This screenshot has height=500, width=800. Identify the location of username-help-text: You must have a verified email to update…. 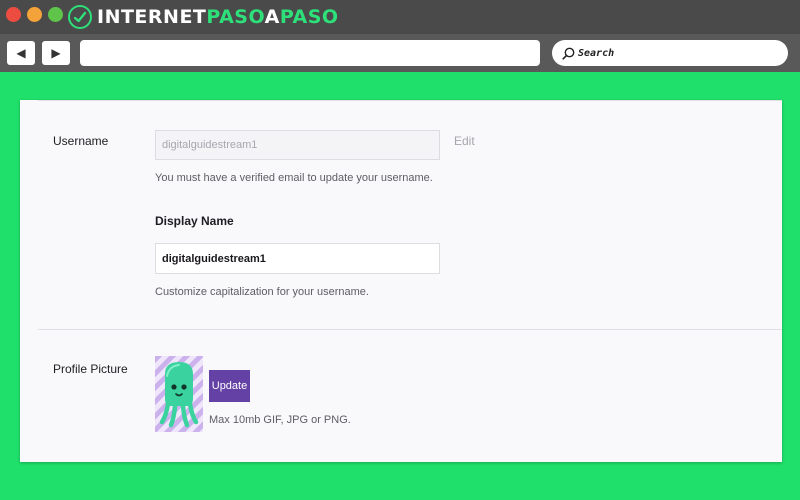
(294, 178).